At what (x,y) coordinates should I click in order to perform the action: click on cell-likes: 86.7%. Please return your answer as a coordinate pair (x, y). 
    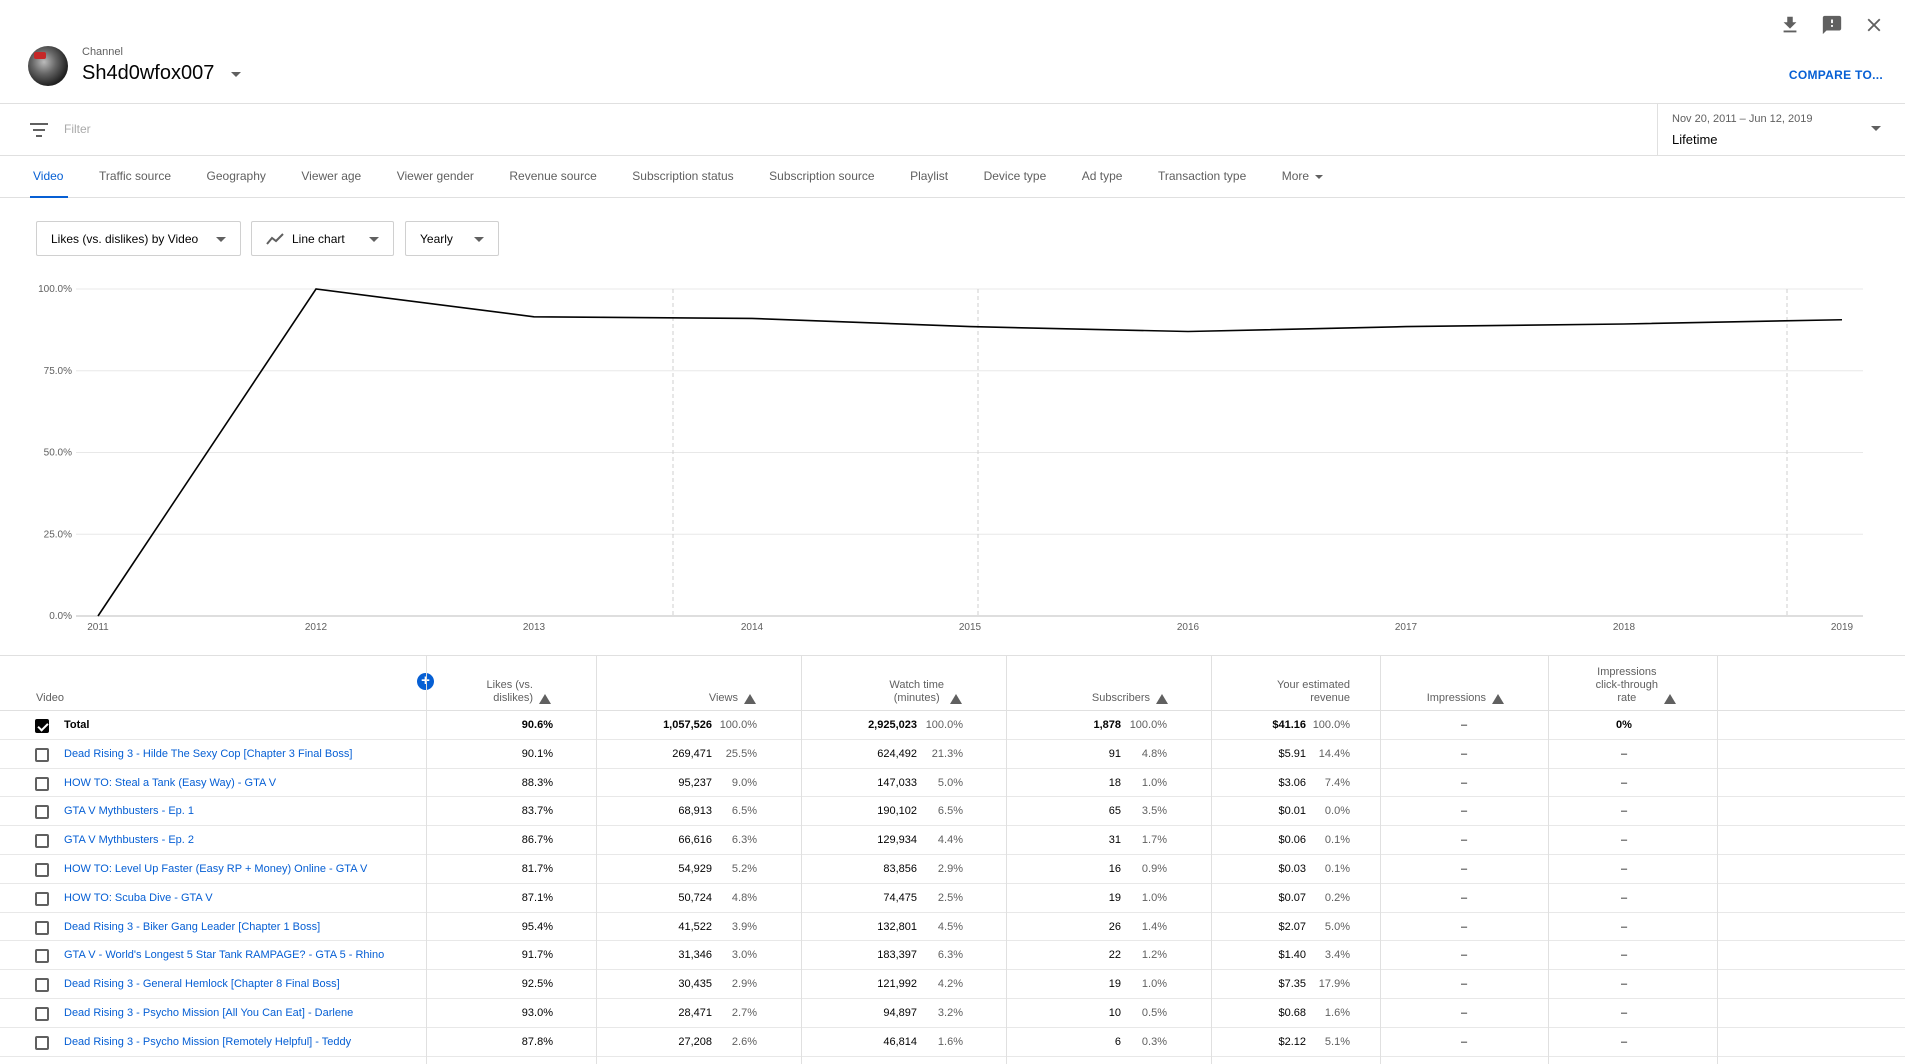
    Looking at the image, I should click on (537, 840).